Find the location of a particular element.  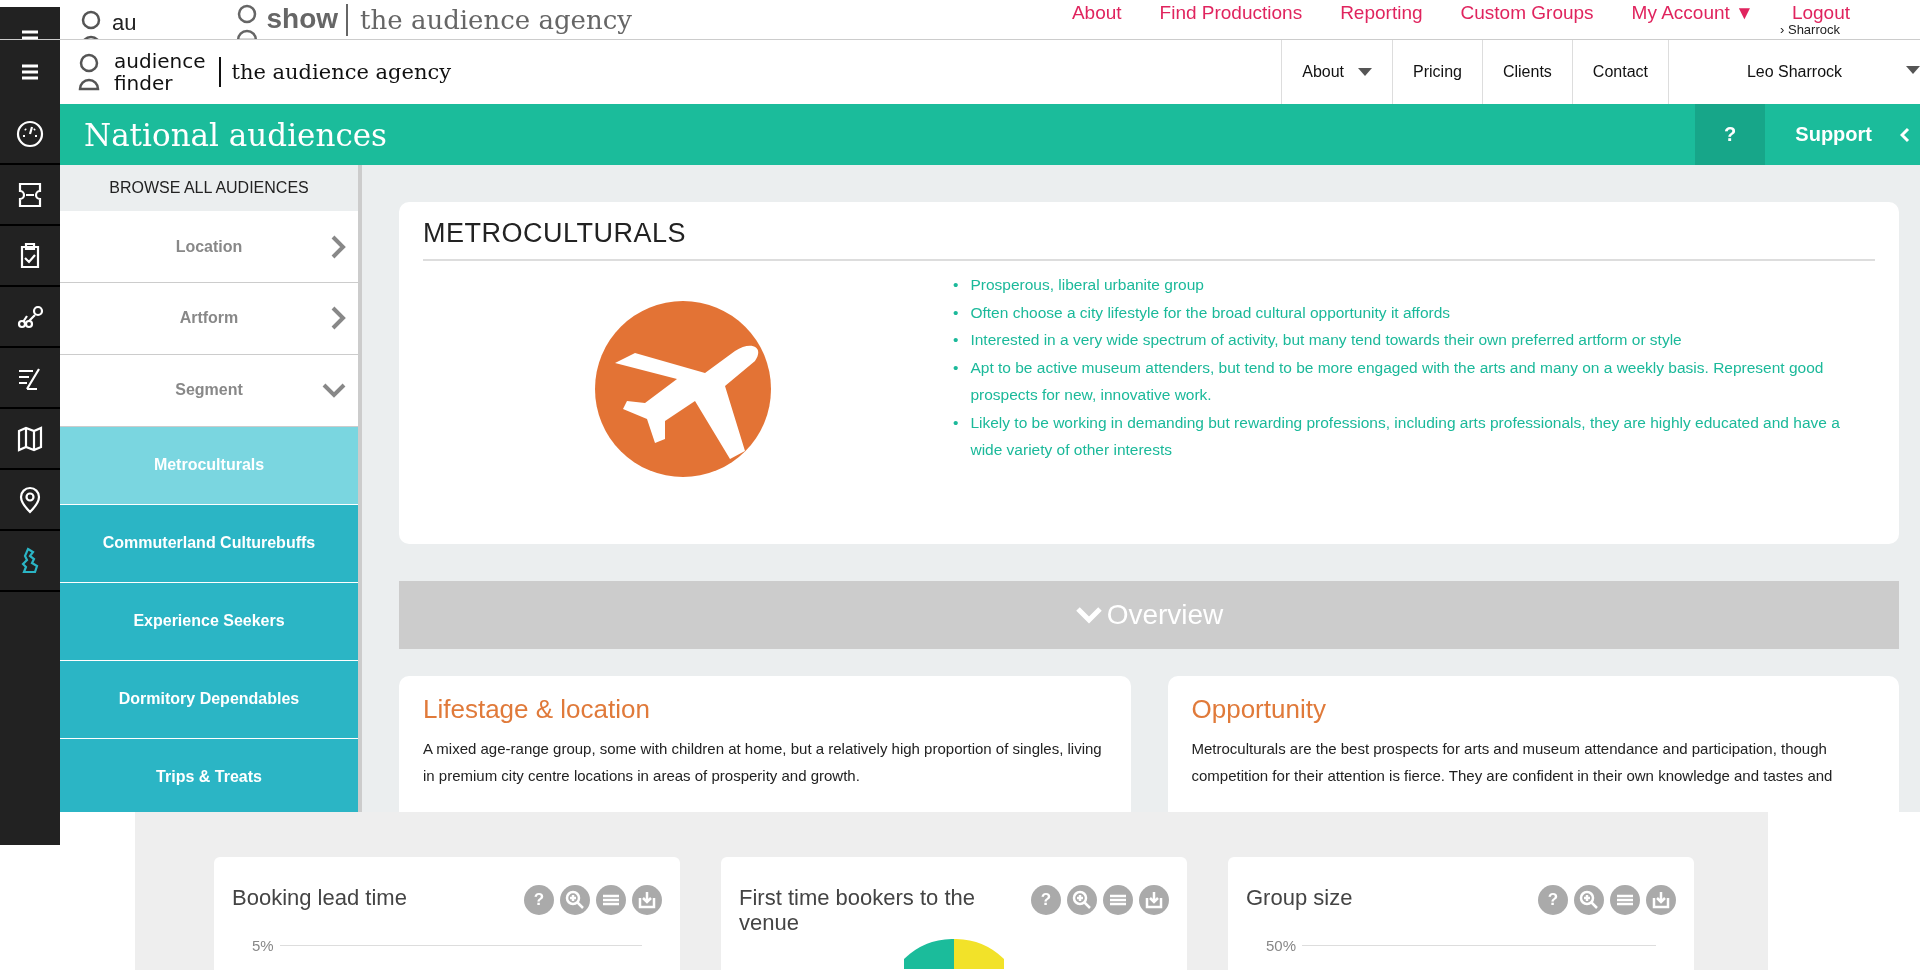

nav-link: My Account ▼ is located at coordinates (1692, 13).